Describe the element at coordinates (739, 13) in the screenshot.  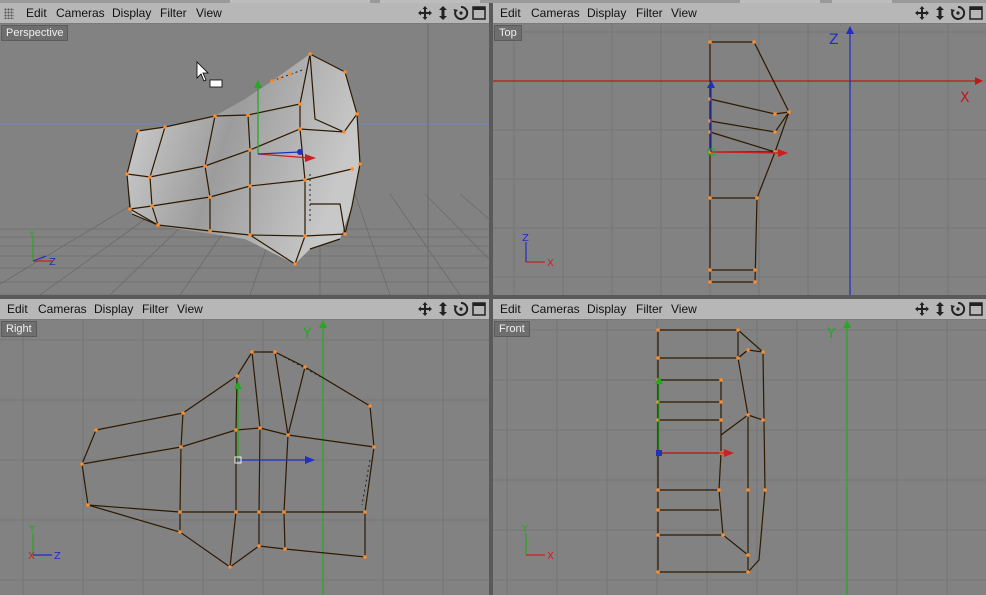
I see `top-menubar: Edit Cameras Display Filter View` at that location.